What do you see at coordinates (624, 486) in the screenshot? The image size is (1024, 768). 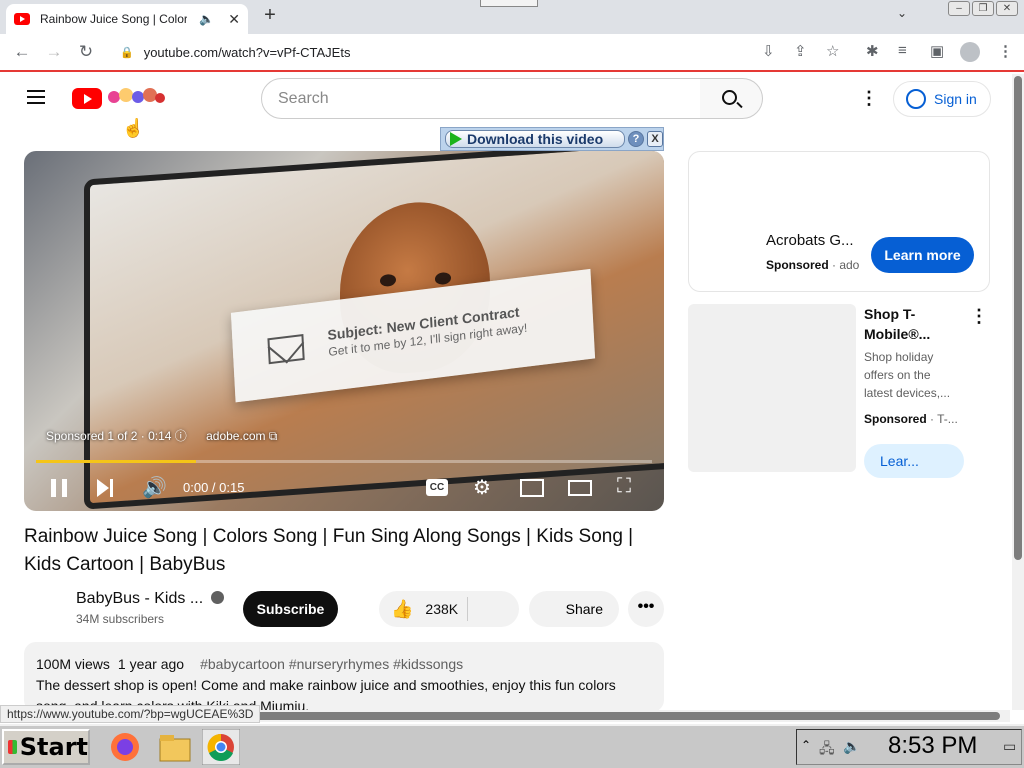 I see `fullscreen-icon: ⛶` at bounding box center [624, 486].